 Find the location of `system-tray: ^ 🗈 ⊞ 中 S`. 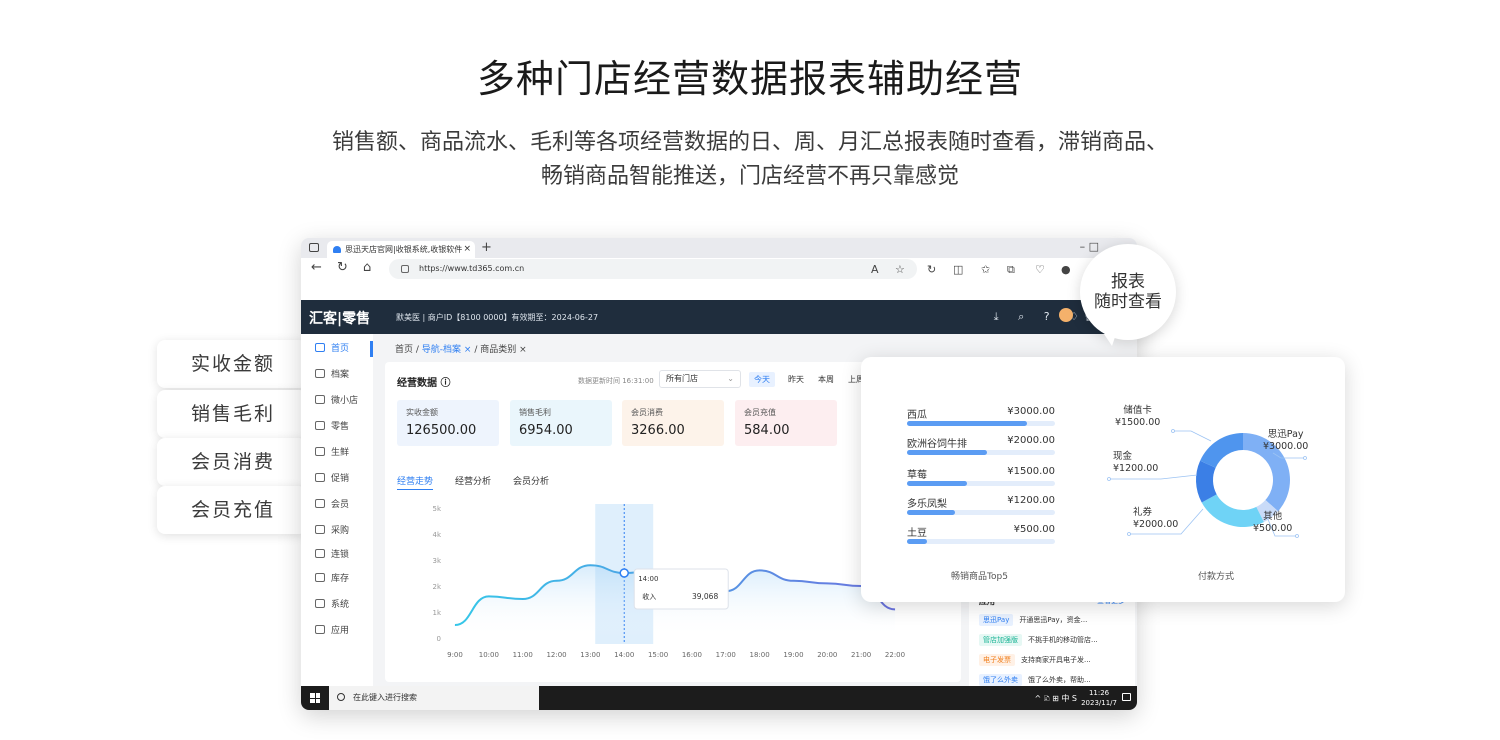

system-tray: ^ 🗈 ⊞ 中 S is located at coordinates (1055, 700).